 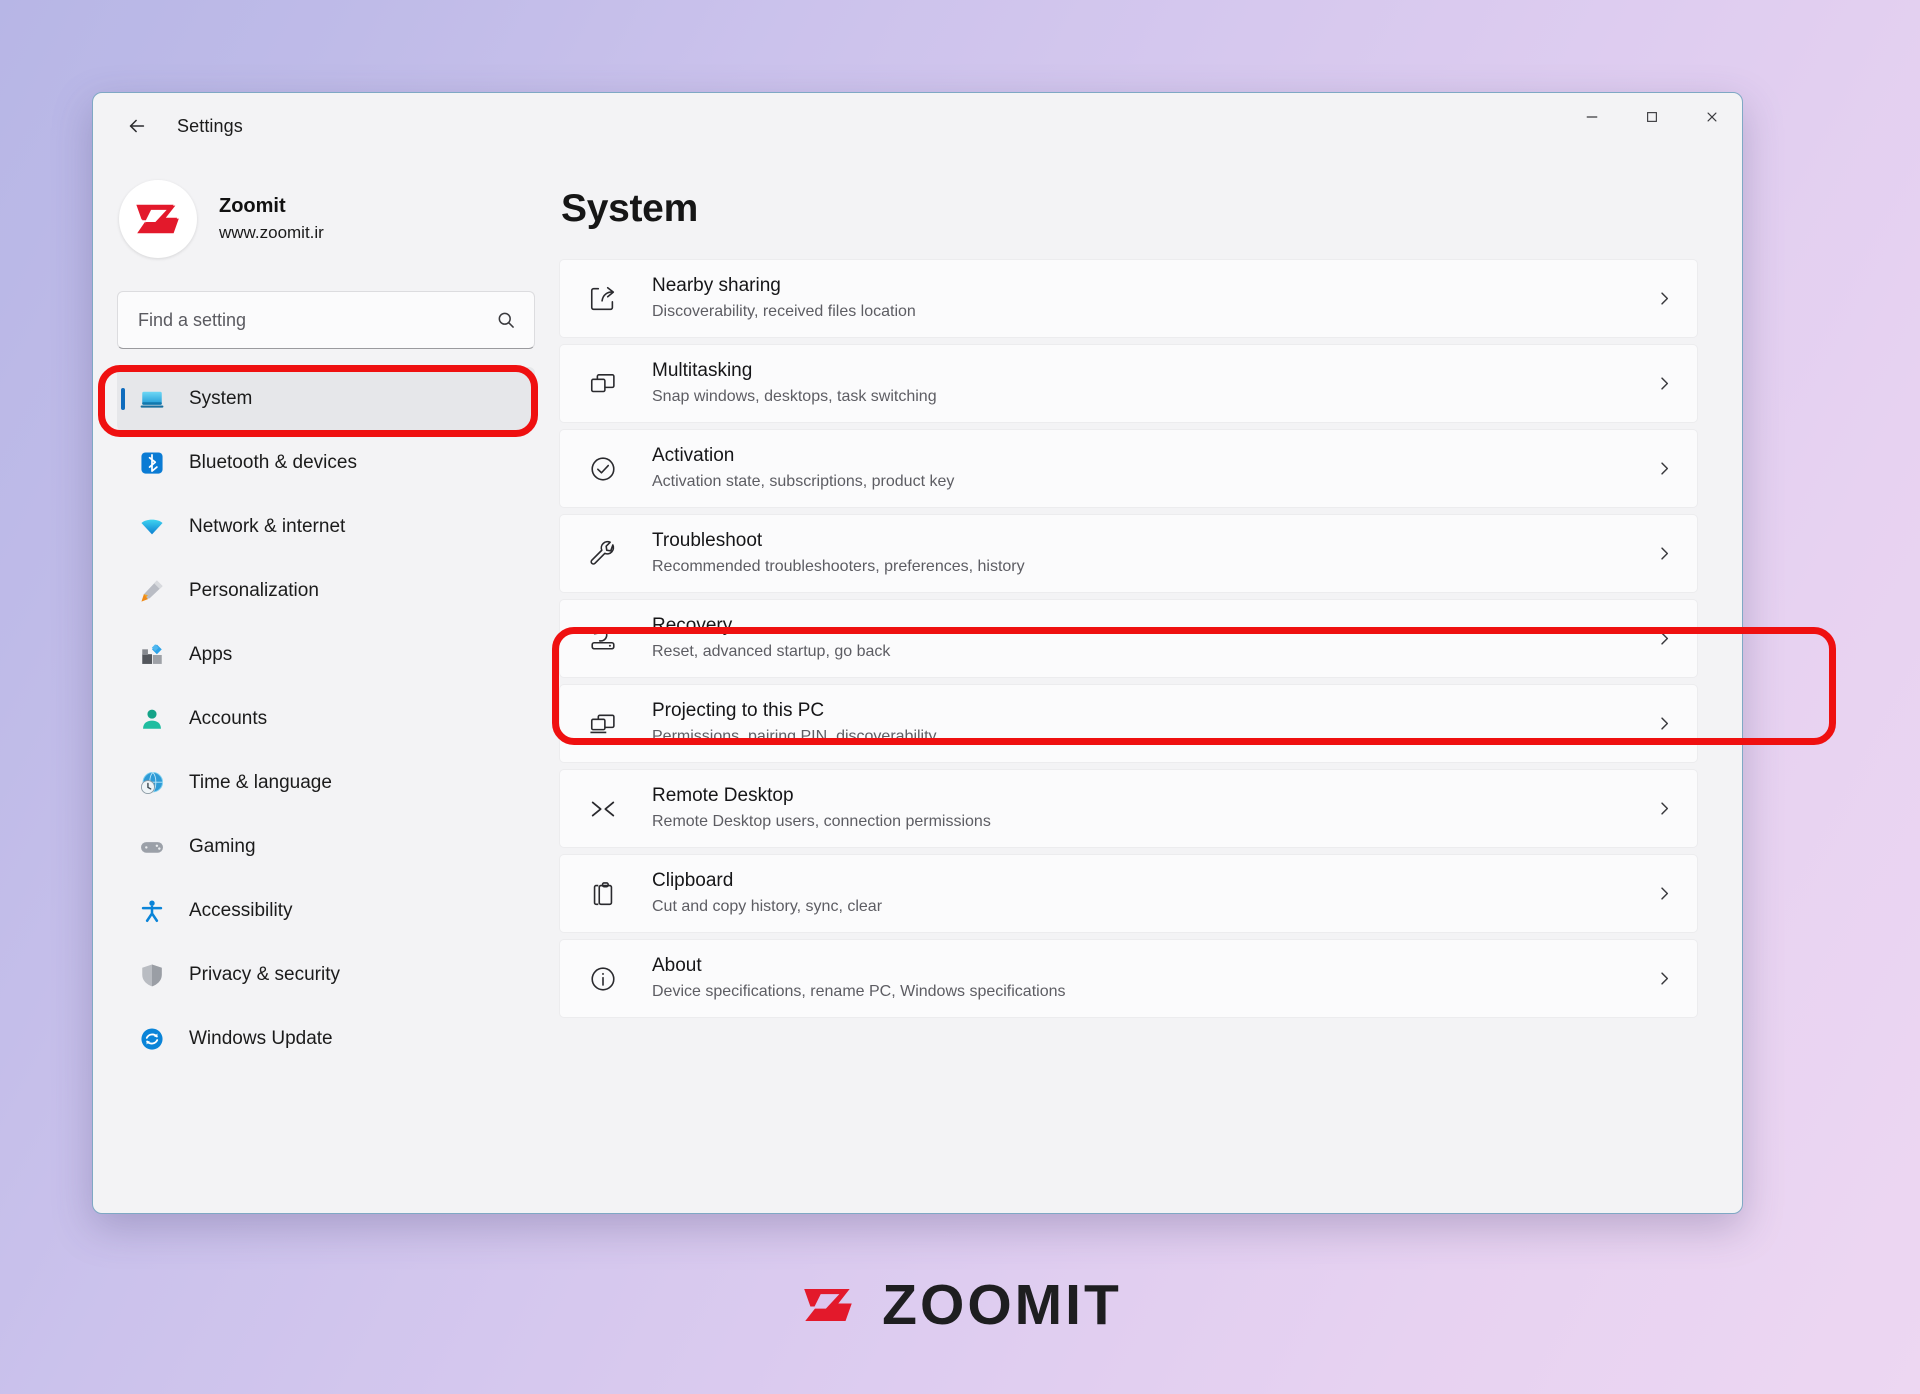 I want to click on sidebar-item-accounts: Accounts, so click(x=326, y=719).